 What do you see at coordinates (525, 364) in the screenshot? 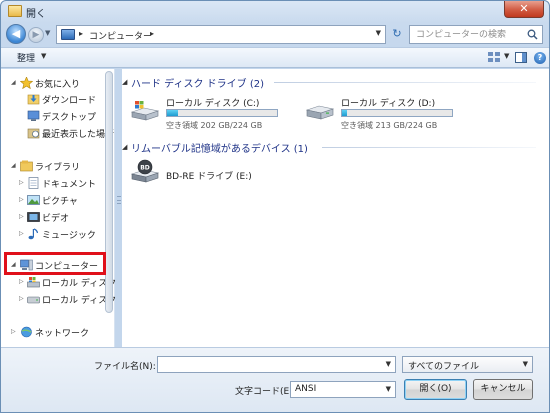
I see `filetype-dropdown-icon: ▼` at bounding box center [525, 364].